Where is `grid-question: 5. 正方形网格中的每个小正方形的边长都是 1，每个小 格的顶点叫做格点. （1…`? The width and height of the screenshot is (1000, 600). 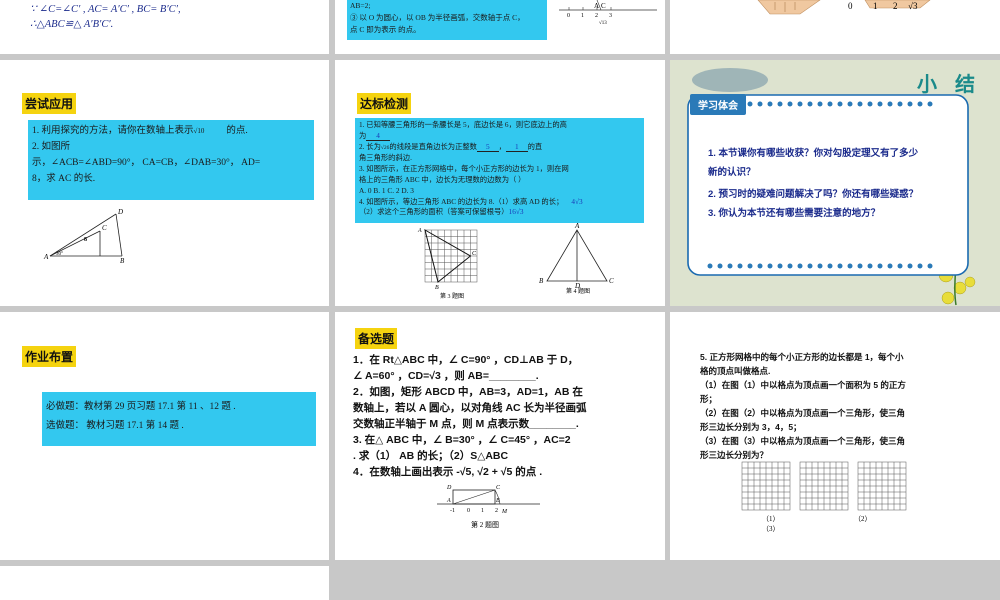
grid-question: 5. 正方形网格中的每个小正方形的边长都是 1，每个小 格的顶点叫做格点. （1… is located at coordinates (803, 406).